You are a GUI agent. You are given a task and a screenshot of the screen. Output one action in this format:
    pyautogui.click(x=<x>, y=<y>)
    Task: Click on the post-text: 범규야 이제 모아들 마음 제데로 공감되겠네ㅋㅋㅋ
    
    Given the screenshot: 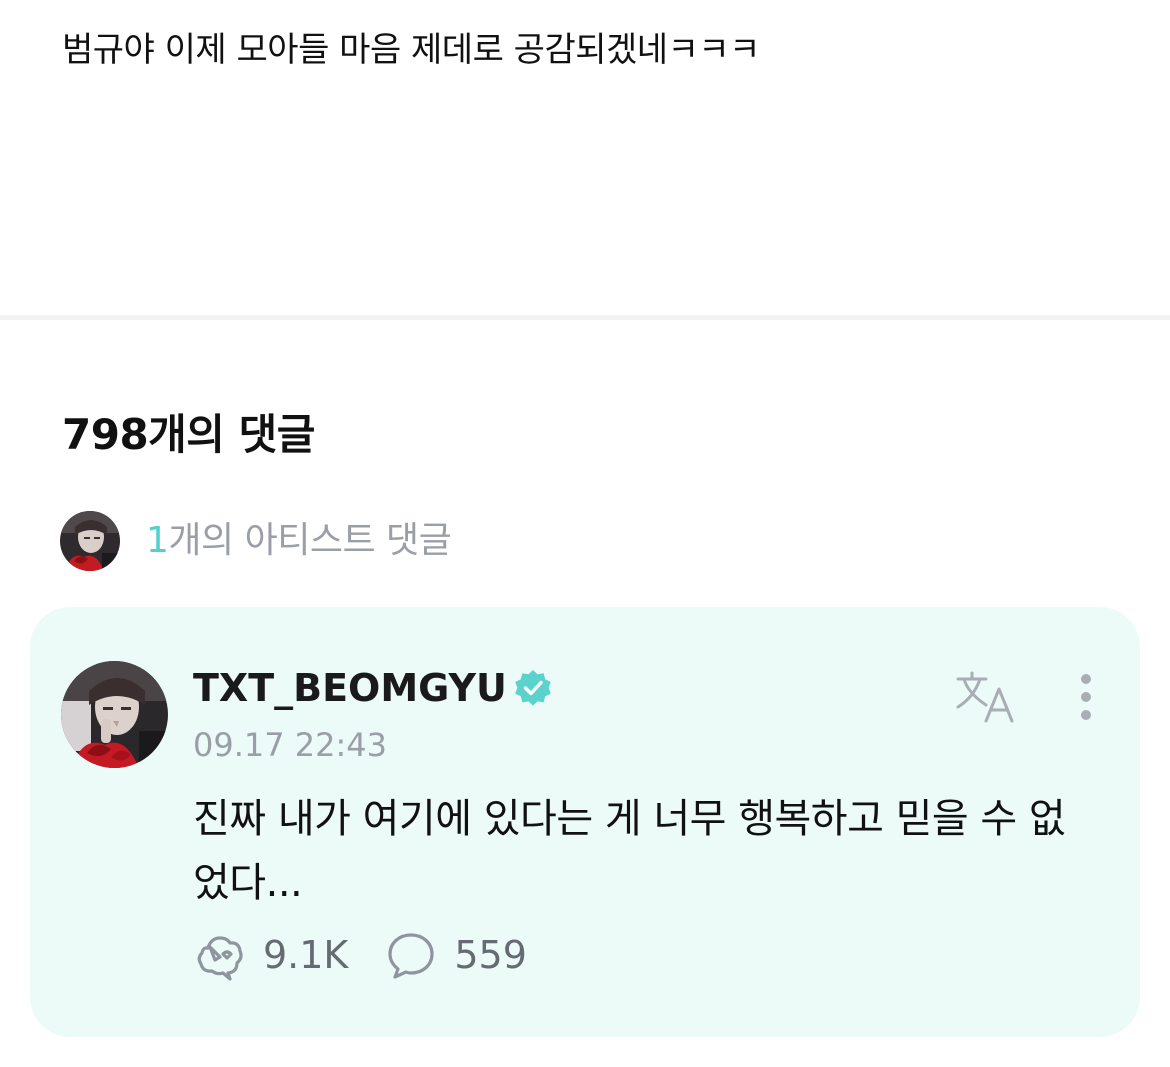 What is the action you would take?
    pyautogui.click(x=411, y=50)
    